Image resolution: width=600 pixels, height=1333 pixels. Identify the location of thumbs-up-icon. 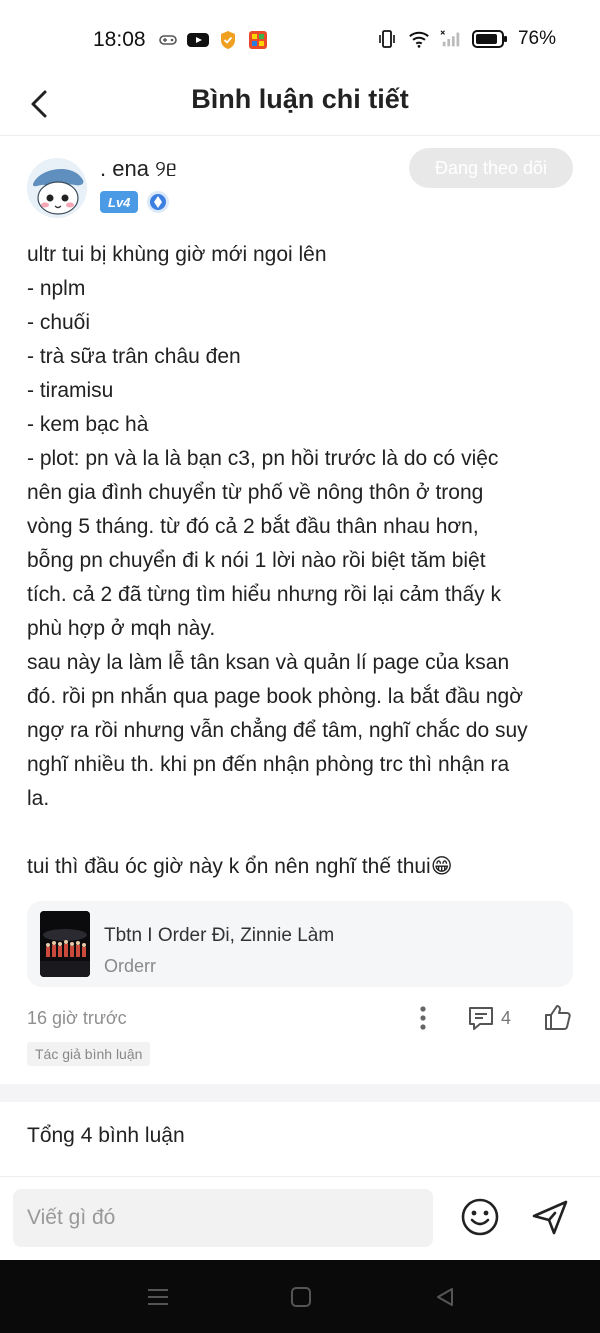
(558, 1017).